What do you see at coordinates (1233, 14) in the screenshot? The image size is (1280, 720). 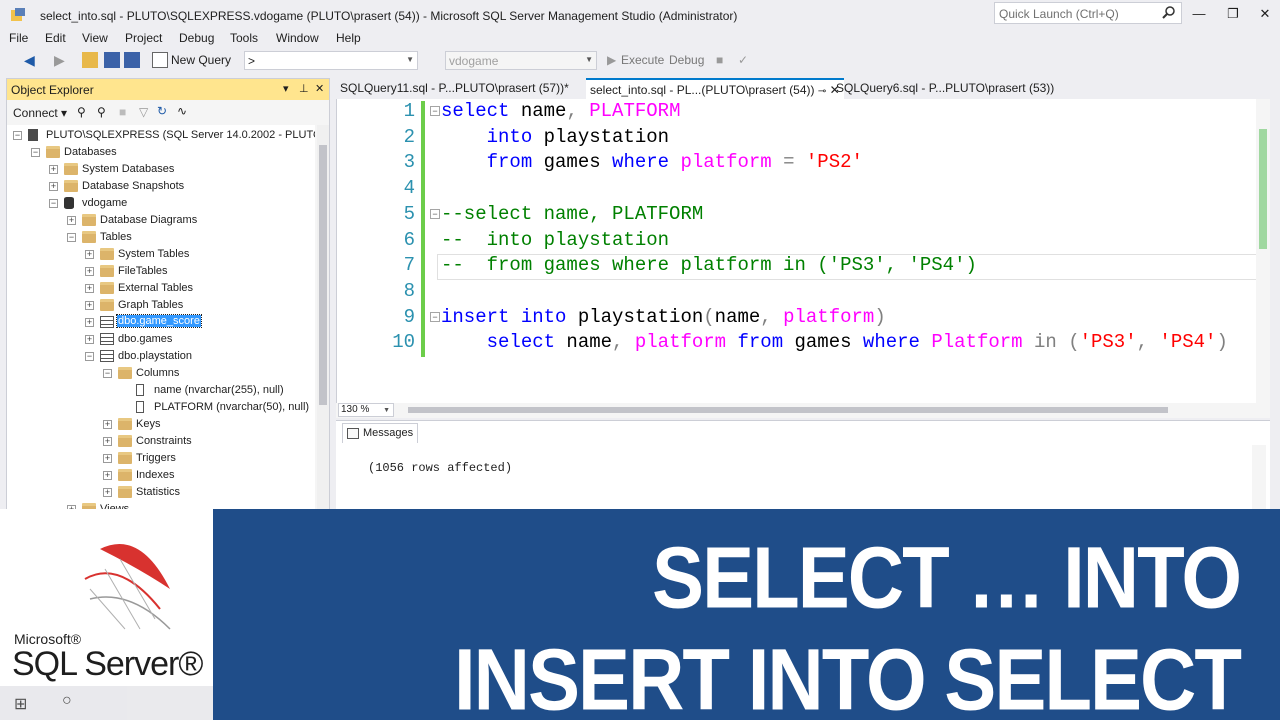 I see `restore-icon: ❐` at bounding box center [1233, 14].